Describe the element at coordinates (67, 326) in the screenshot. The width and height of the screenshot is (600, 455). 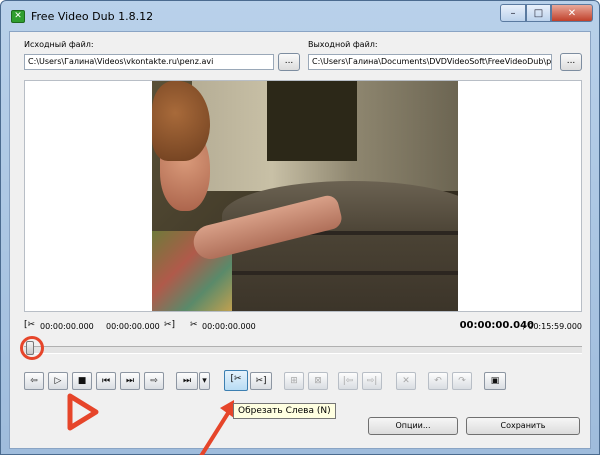
I see `selection-start-time: 00:00:00.000` at that location.